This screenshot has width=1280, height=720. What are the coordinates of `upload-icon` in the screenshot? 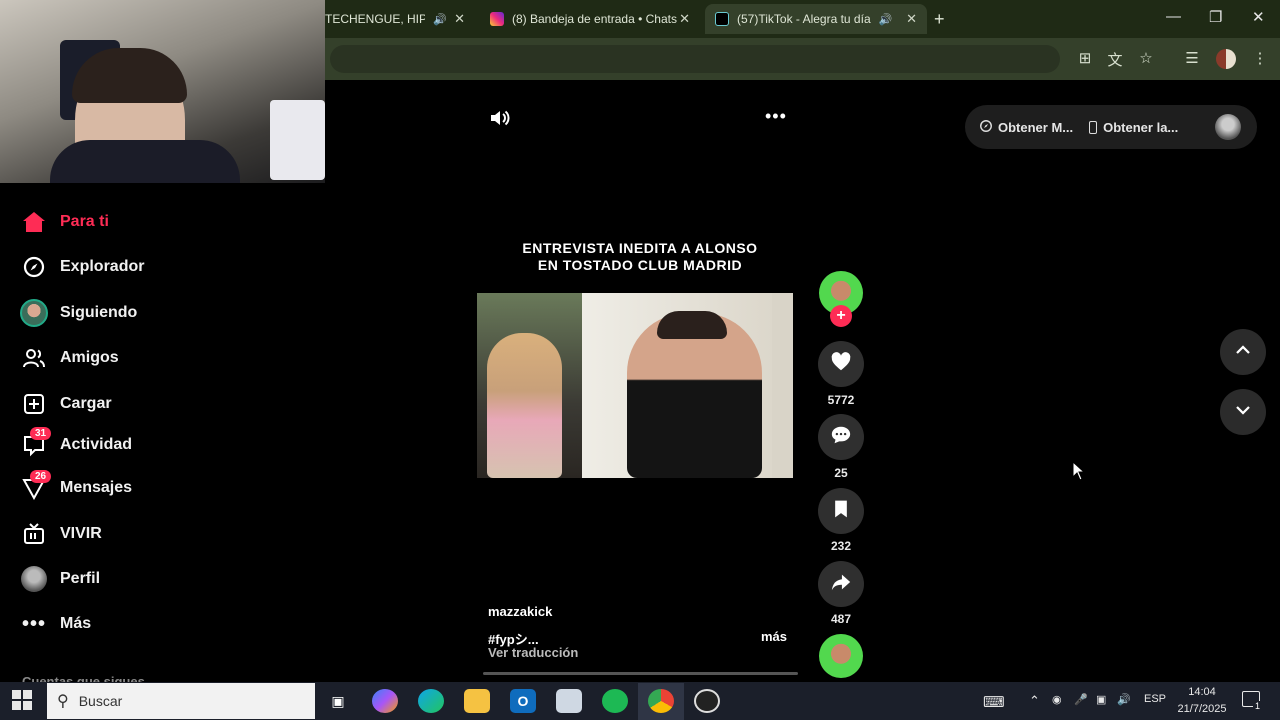 It's located at (34, 404).